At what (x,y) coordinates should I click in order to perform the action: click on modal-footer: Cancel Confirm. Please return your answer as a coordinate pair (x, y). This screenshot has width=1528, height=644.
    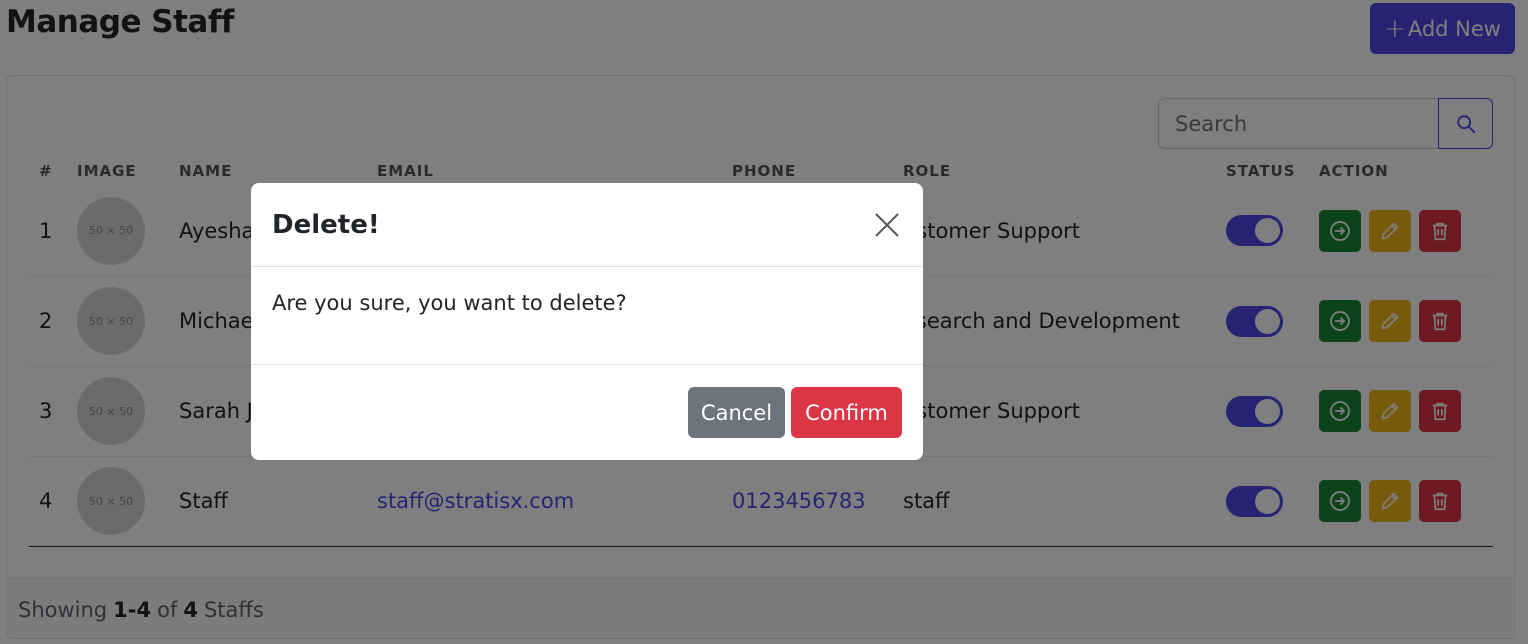
    Looking at the image, I should click on (587, 412).